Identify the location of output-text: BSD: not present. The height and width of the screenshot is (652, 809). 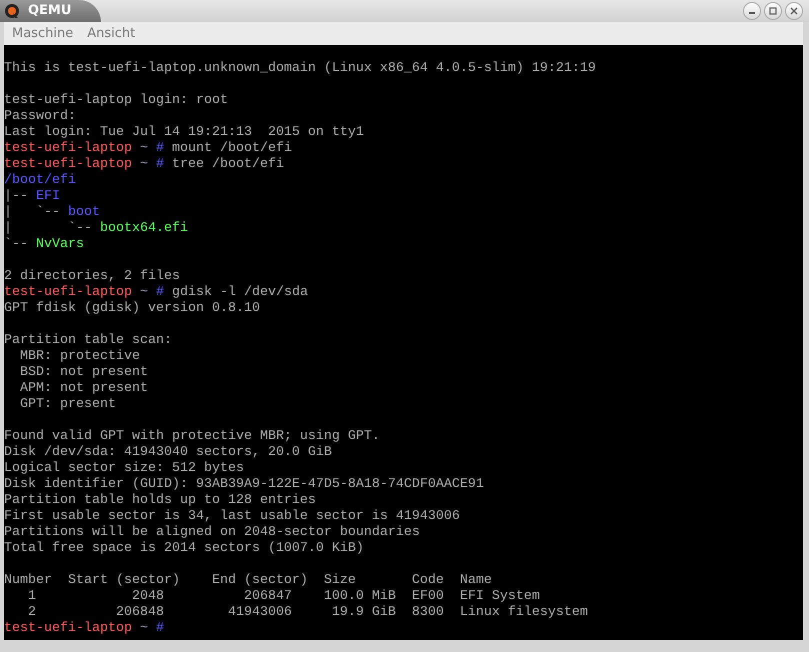
(83, 372).